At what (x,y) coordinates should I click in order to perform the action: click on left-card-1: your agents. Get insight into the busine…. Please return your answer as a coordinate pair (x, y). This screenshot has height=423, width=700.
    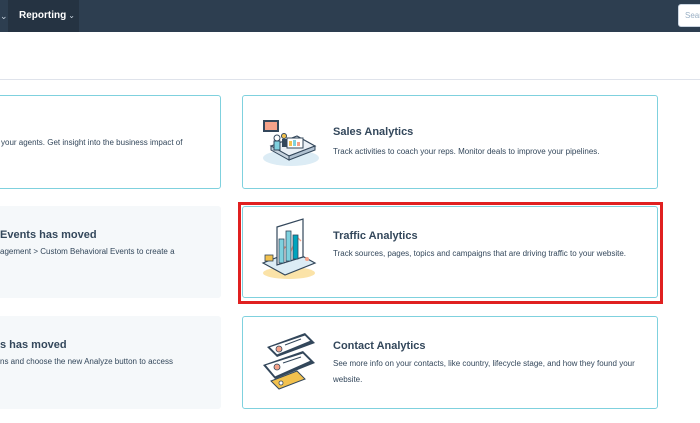
    Looking at the image, I should click on (110, 142).